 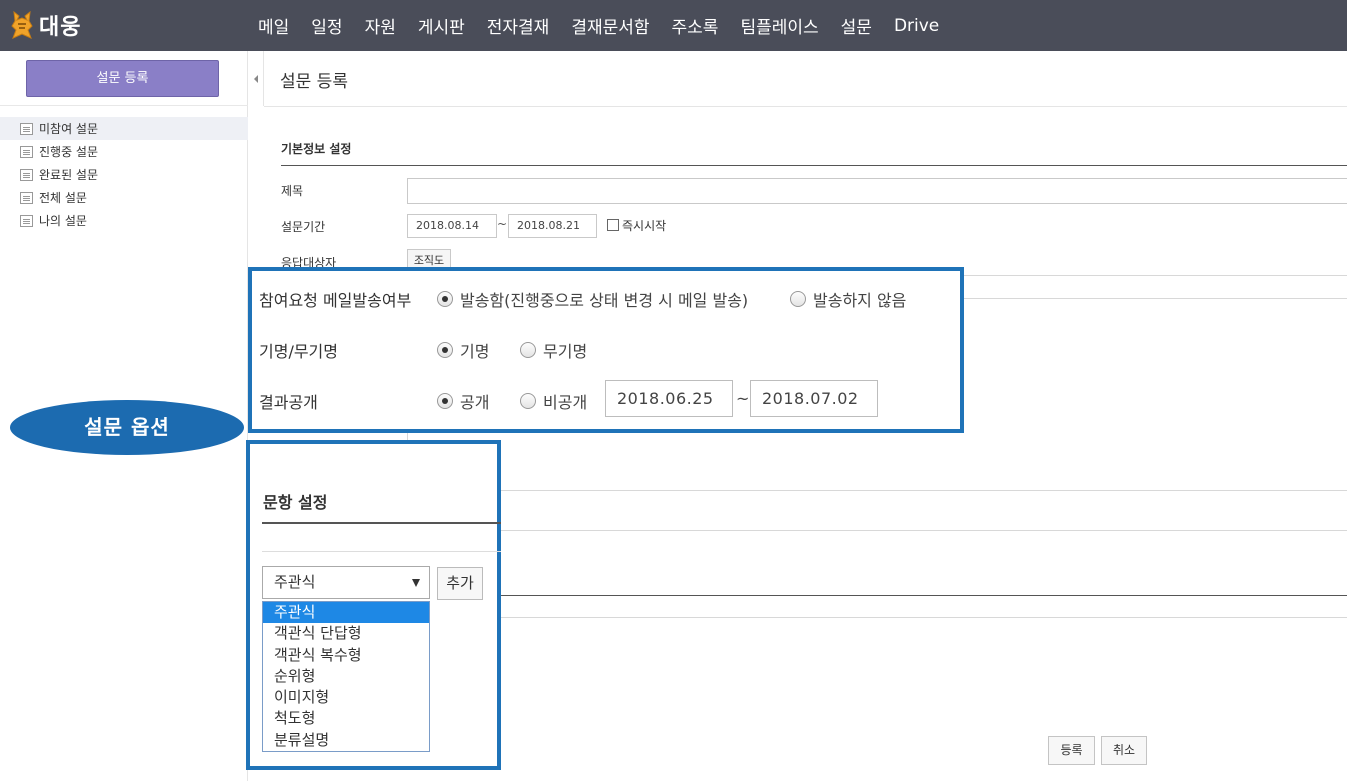 I want to click on sidebar-item-completed: 완료된 설문, so click(x=124, y=174).